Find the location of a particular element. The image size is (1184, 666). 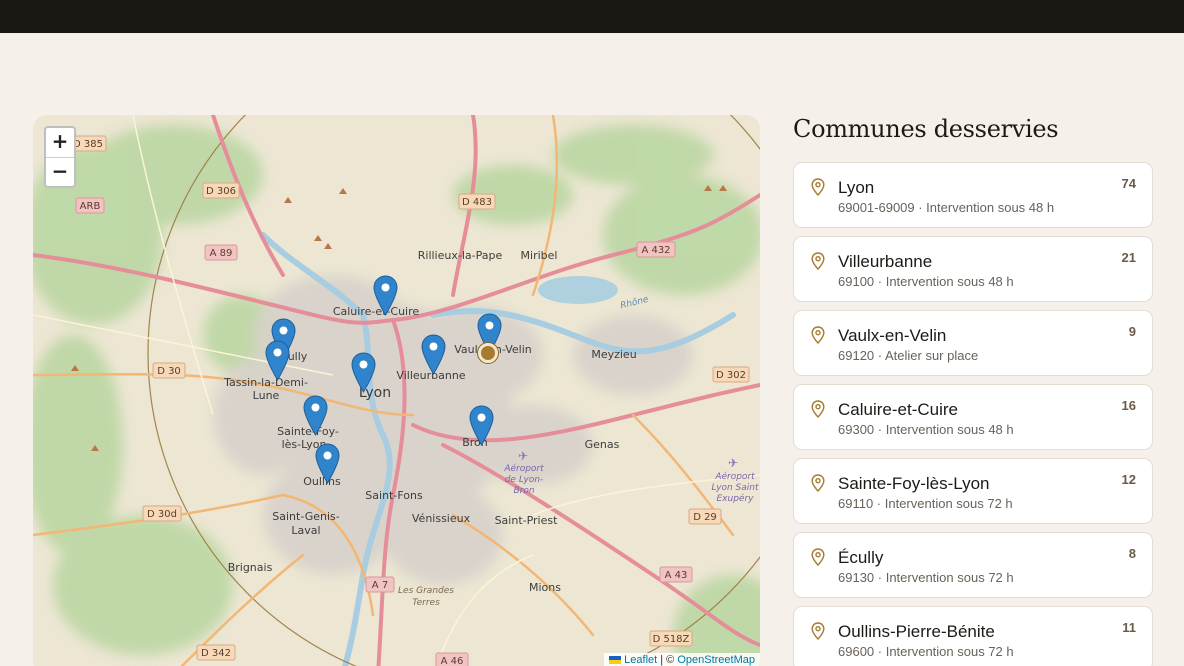

svg-text: D 518Z is located at coordinates (671, 639).